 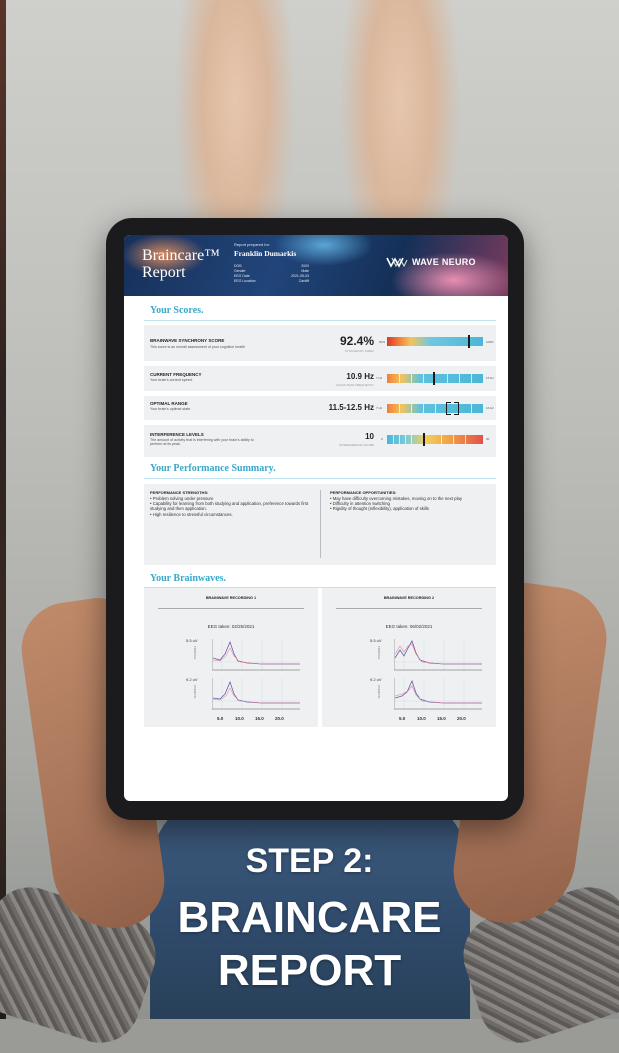 I want to click on score-subtext: SYNCHRONY INDEX, so click(x=359, y=351).